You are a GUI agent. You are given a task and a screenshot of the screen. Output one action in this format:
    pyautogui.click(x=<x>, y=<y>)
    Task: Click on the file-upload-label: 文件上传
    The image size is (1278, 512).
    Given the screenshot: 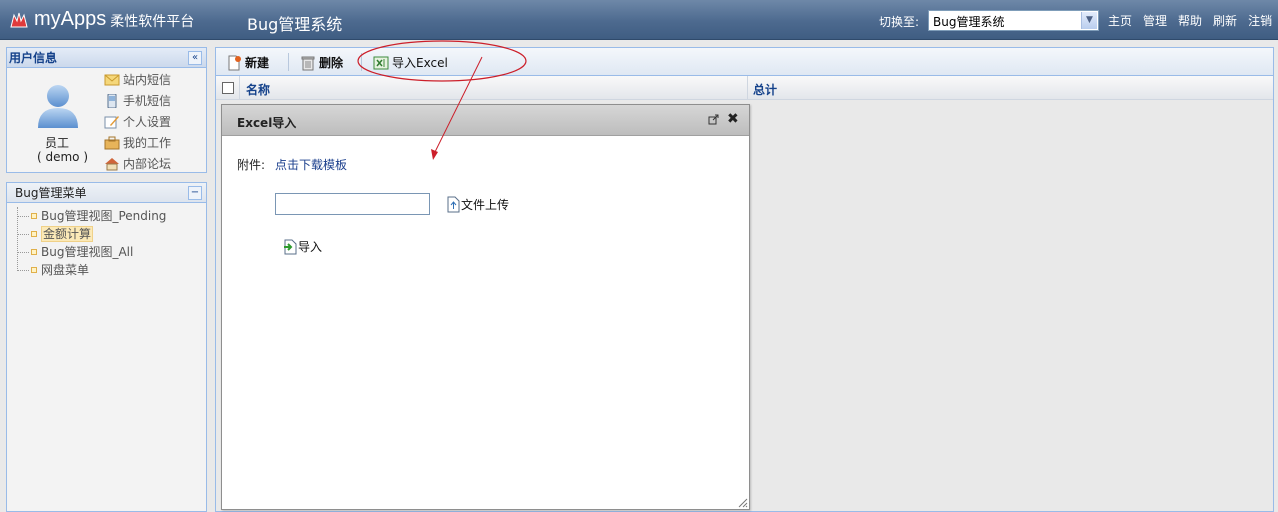 What is the action you would take?
    pyautogui.click(x=485, y=205)
    